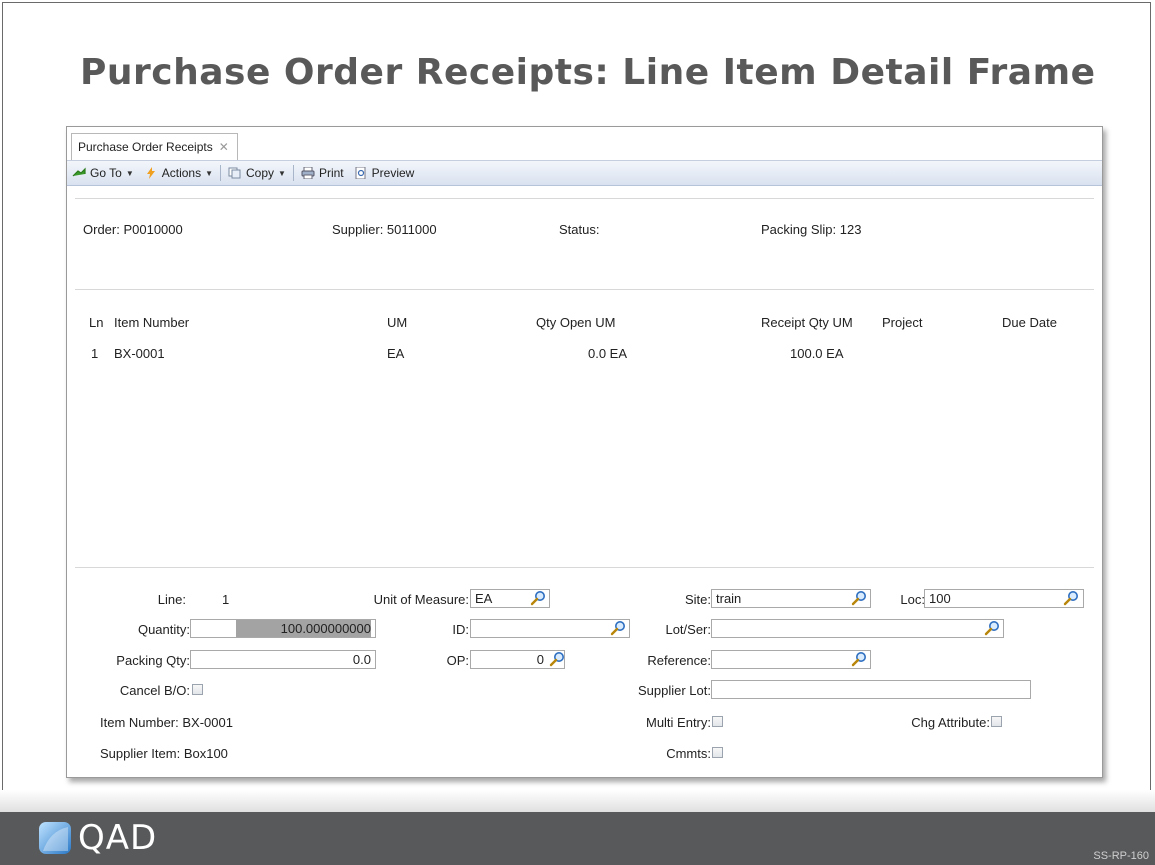 This screenshot has height=865, width=1155. I want to click on copy-label: Copy, so click(260, 173).